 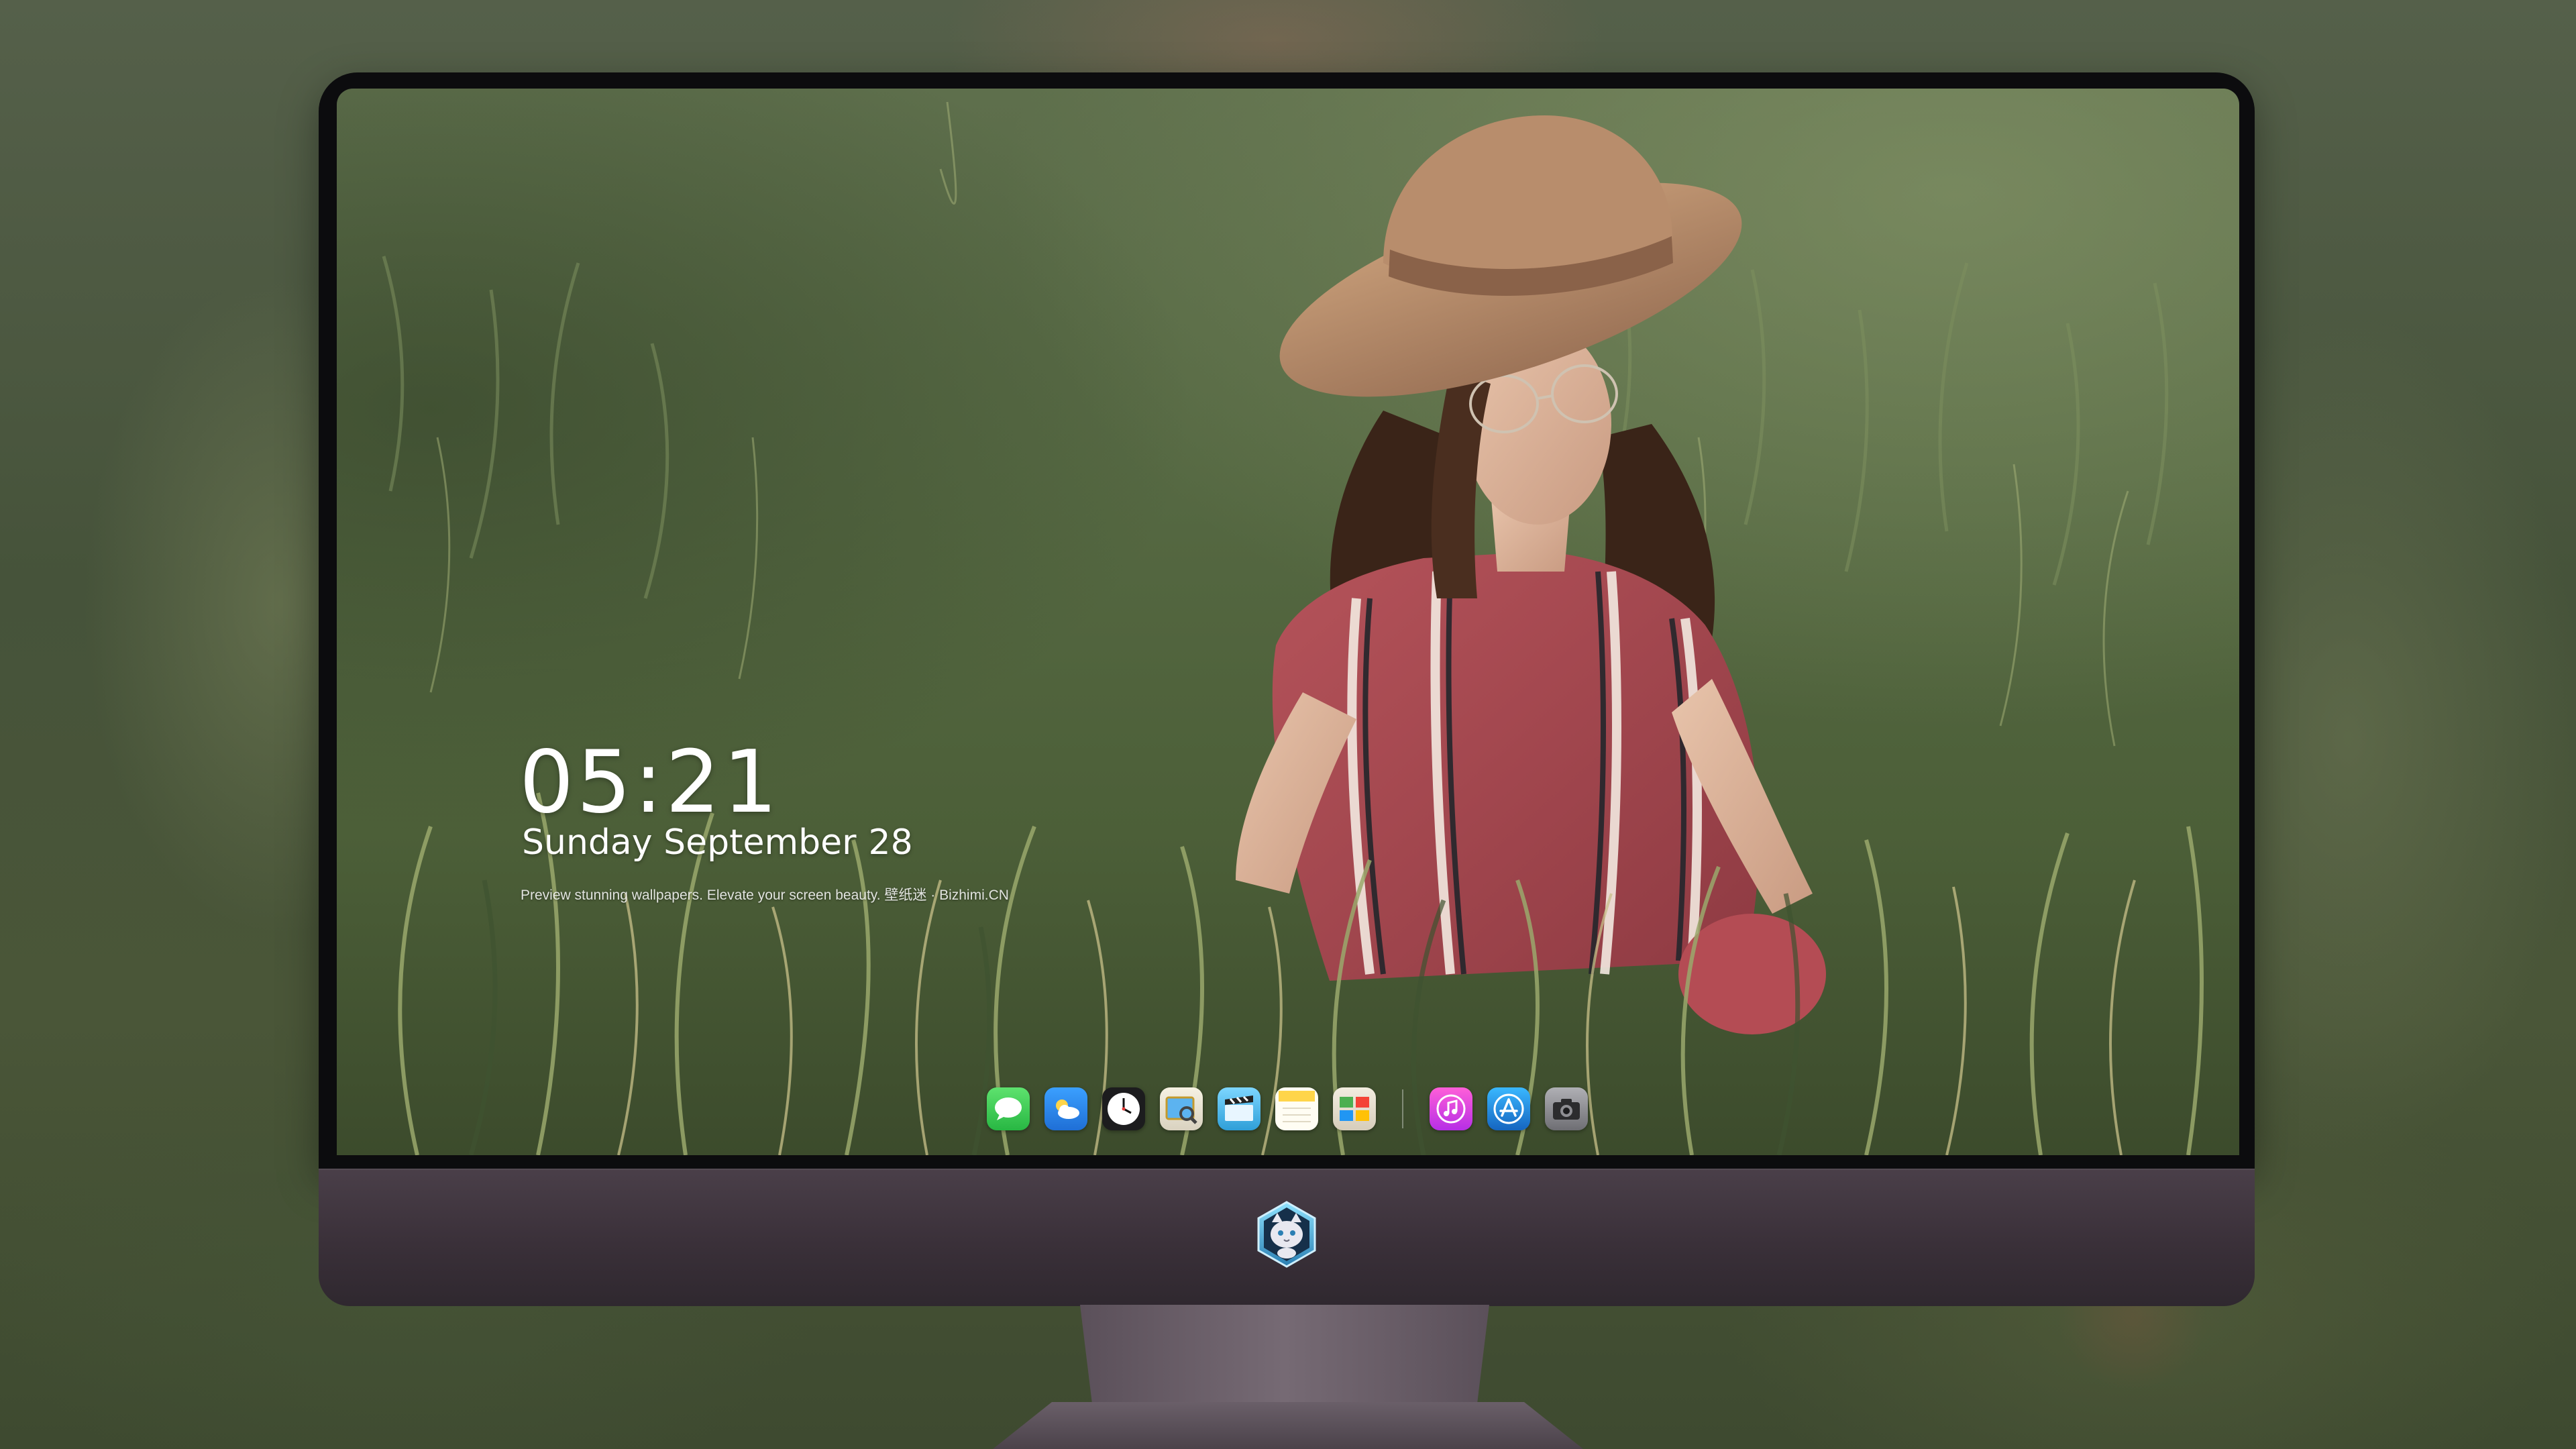 What do you see at coordinates (1008, 1108) in the screenshot?
I see `messages-icon` at bounding box center [1008, 1108].